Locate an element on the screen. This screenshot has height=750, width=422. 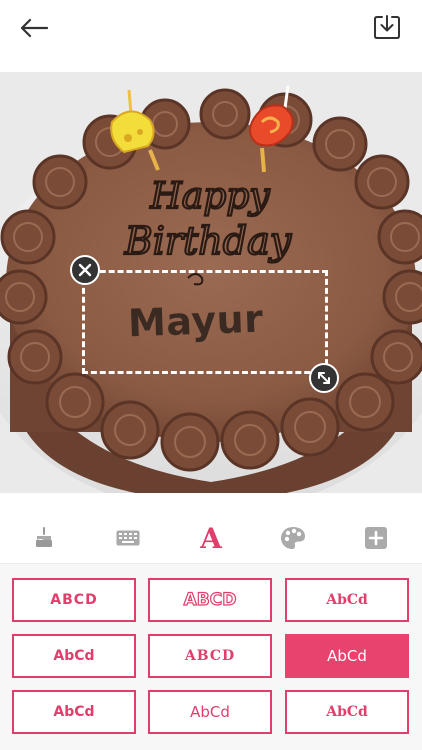
tab-color is located at coordinates (293, 538).